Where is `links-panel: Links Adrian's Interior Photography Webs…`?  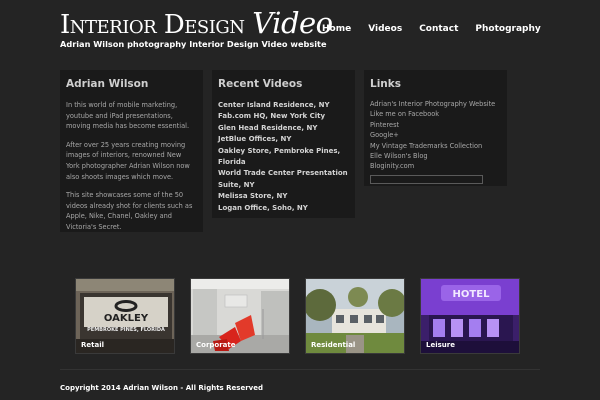
links-panel: Links Adrian's Interior Photography Webs… is located at coordinates (435, 128).